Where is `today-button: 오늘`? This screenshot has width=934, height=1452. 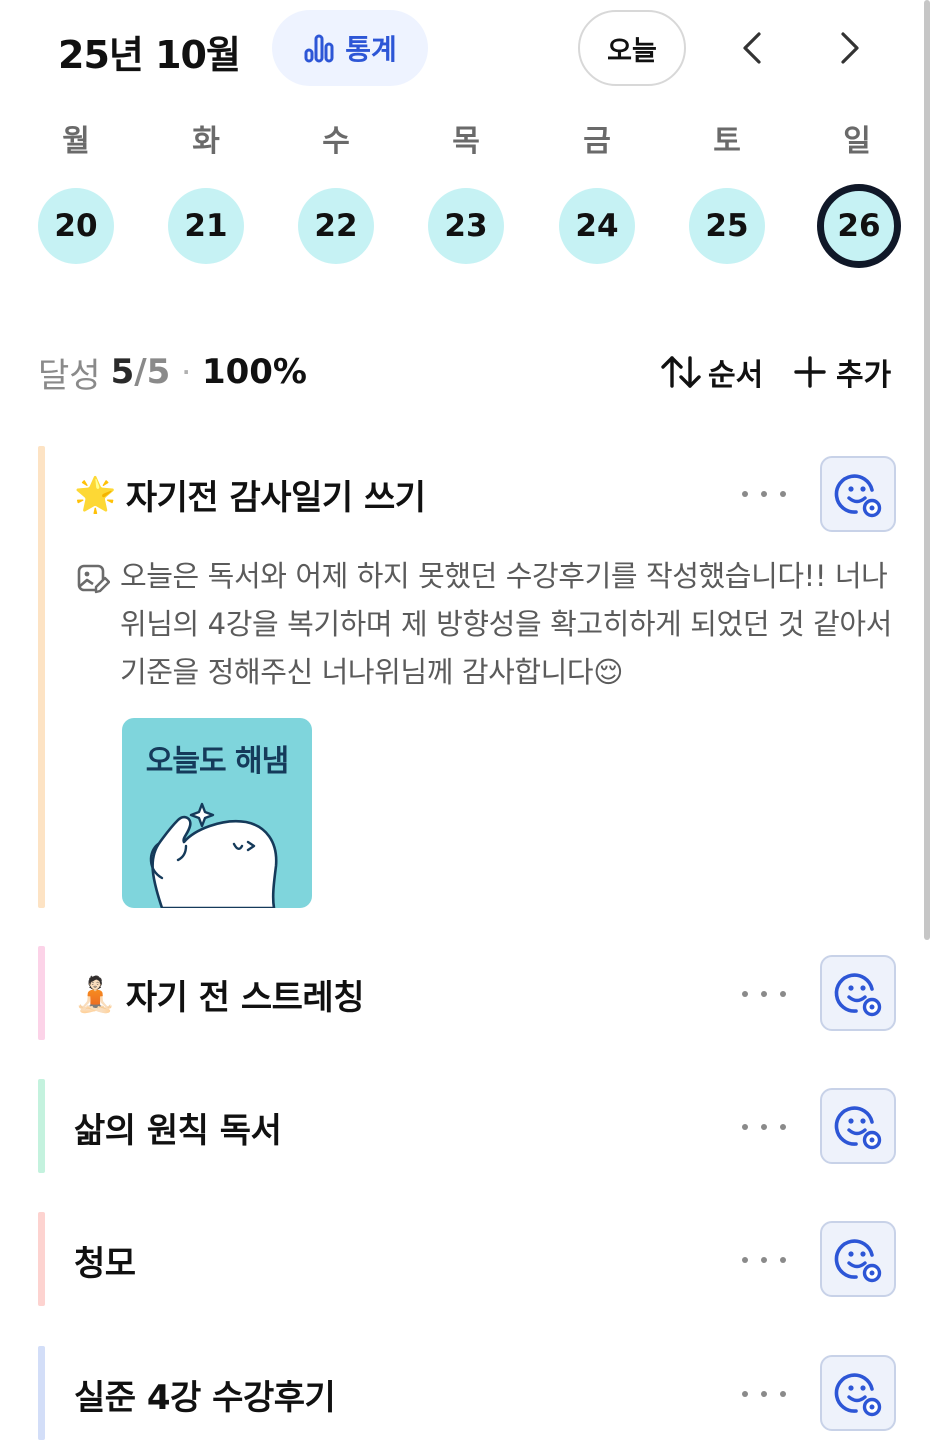 today-button: 오늘 is located at coordinates (632, 48).